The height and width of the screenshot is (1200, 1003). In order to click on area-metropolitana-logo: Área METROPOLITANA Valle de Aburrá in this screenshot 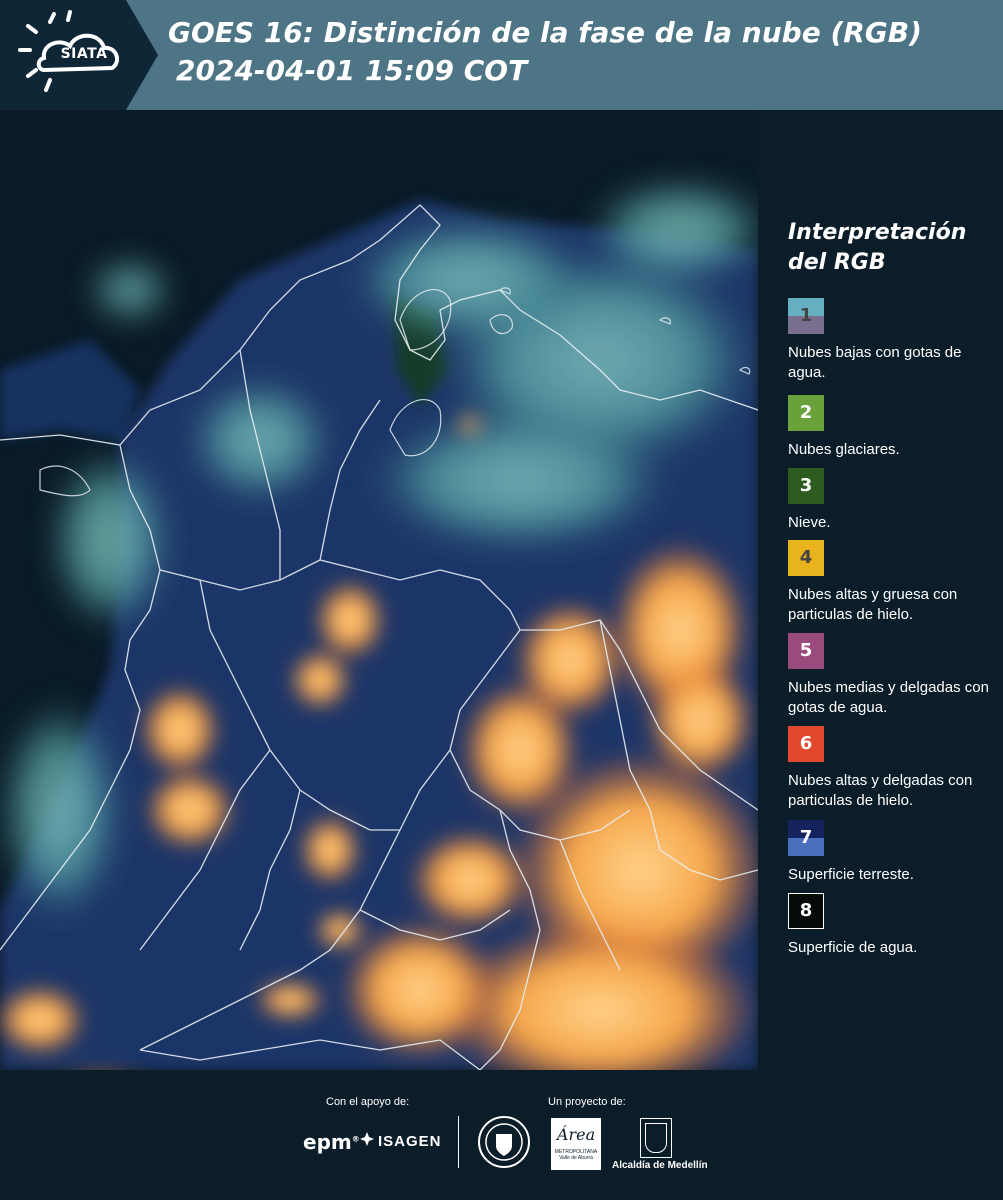, I will do `click(576, 1144)`.